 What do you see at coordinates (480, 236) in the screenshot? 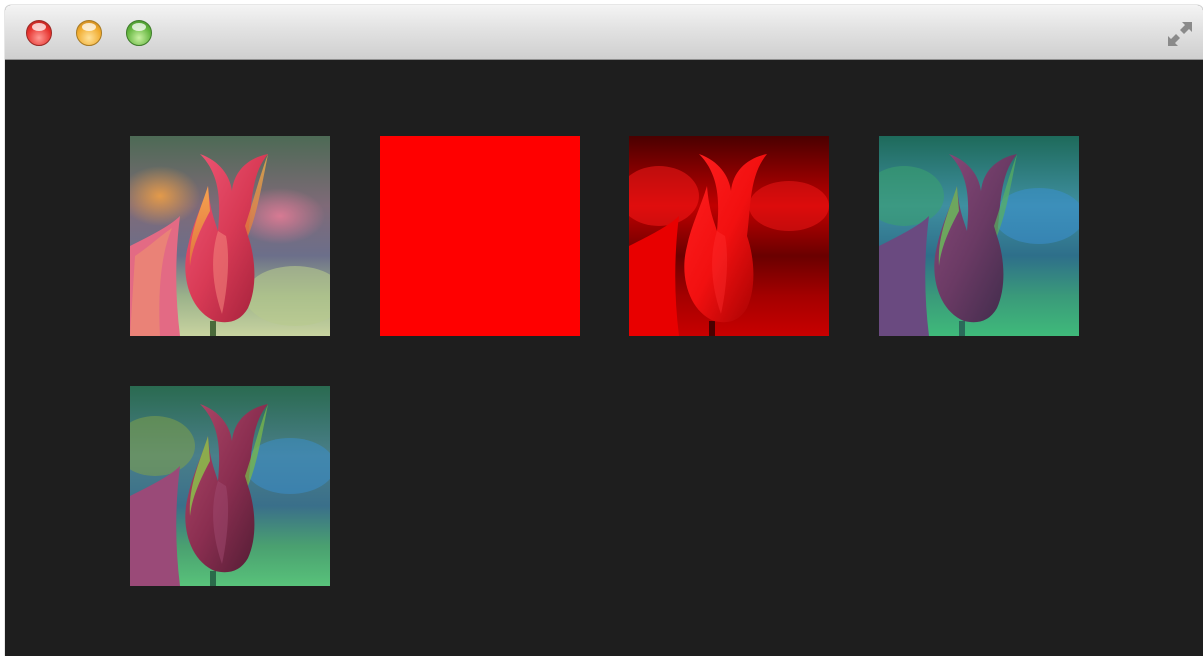
I see `tulip-red-fill-image` at bounding box center [480, 236].